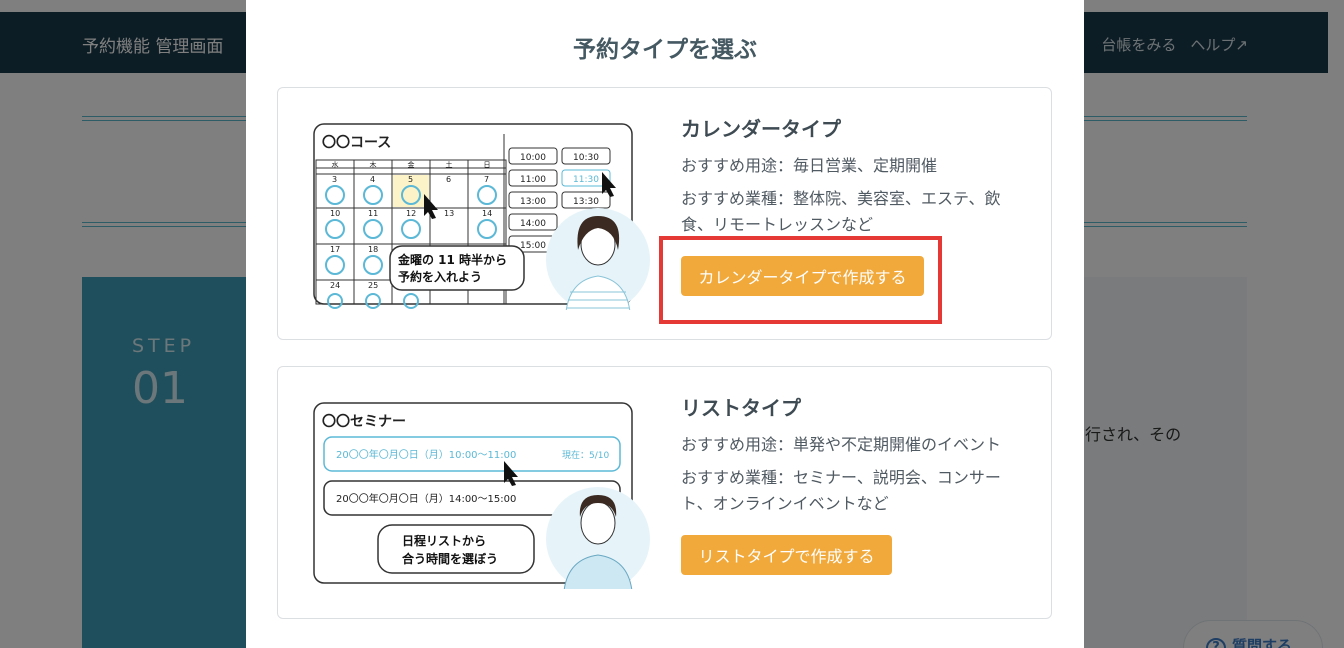  I want to click on calendar-type-use: おすすめ用途：毎日営業、定期開催, so click(809, 165).